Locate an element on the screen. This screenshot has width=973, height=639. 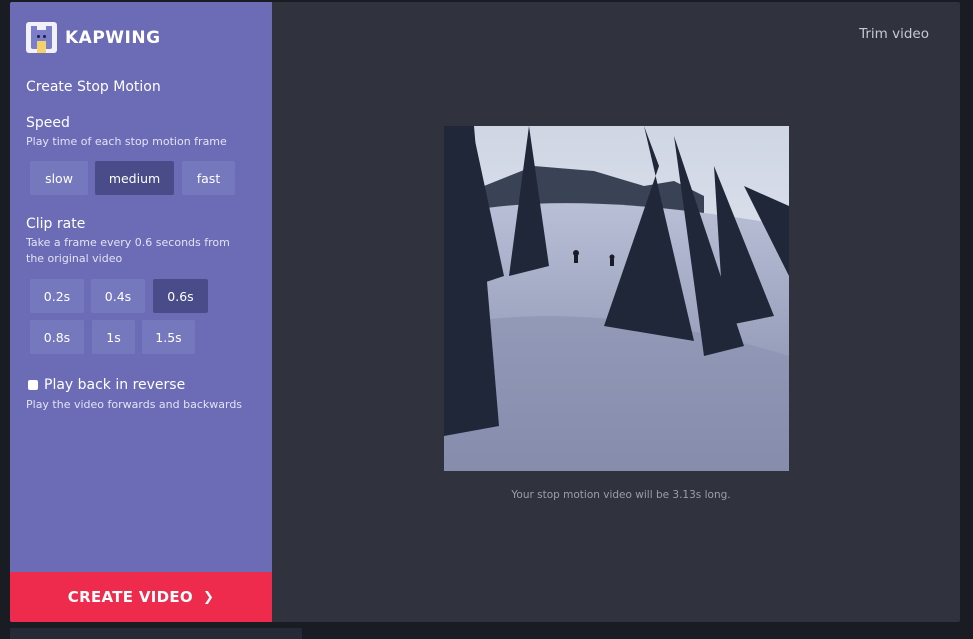
kapwing-bear-logo-icon is located at coordinates (41, 37).